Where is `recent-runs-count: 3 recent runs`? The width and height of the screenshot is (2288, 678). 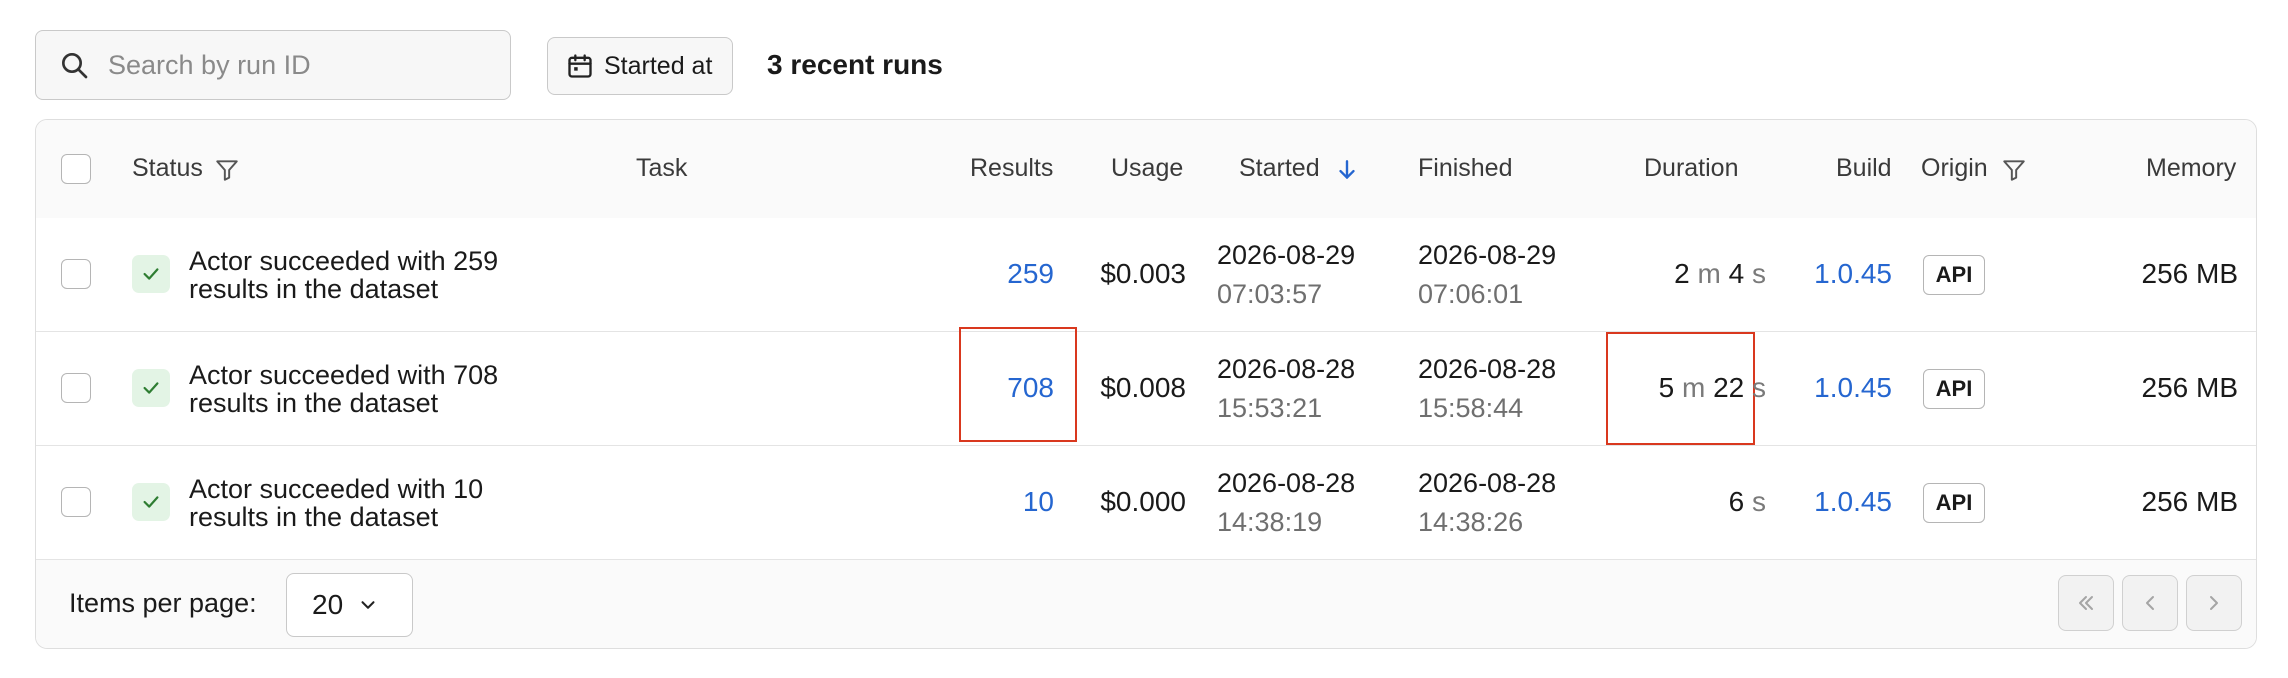 recent-runs-count: 3 recent runs is located at coordinates (855, 64).